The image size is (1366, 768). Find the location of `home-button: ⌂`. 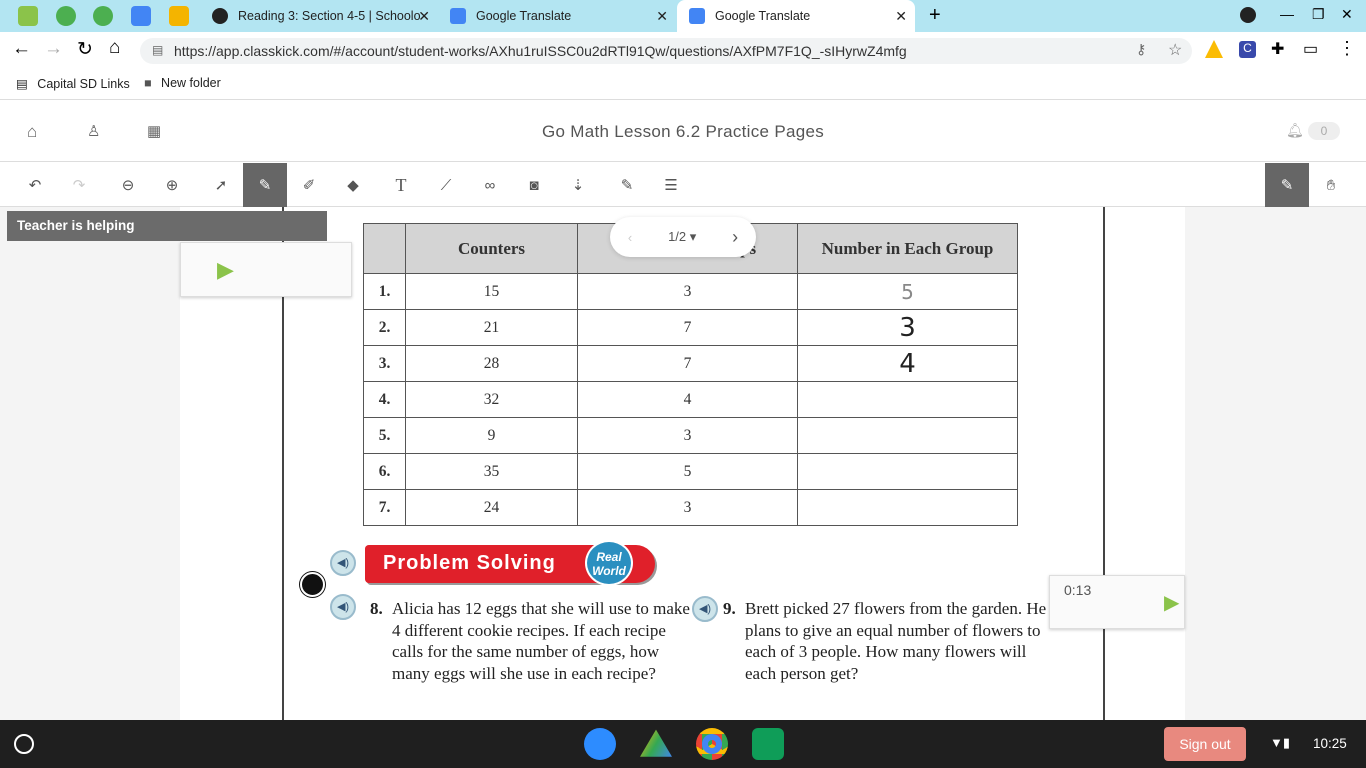

home-button: ⌂ is located at coordinates (114, 48).